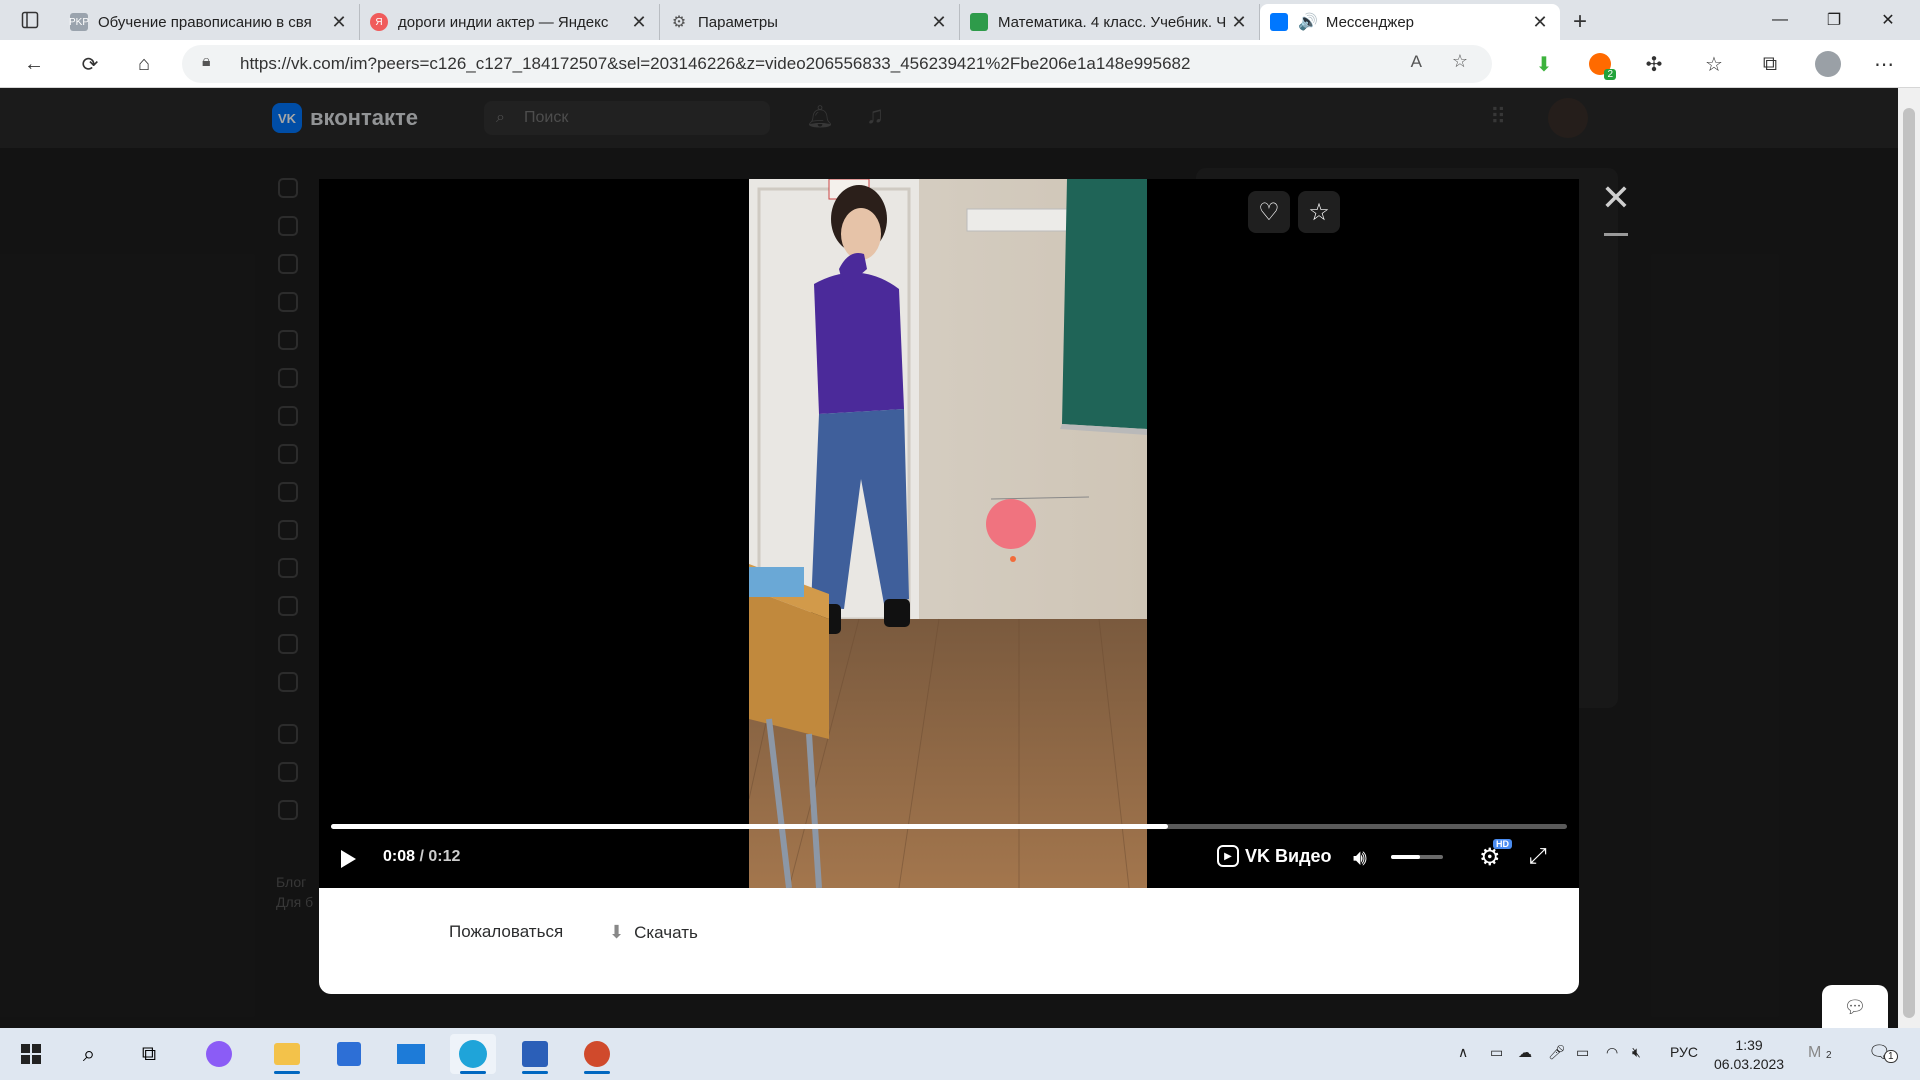 This screenshot has height=1080, width=1920. Describe the element at coordinates (1636, 1052) in the screenshot. I see `volume-muted-icon: 🔇︎` at that location.